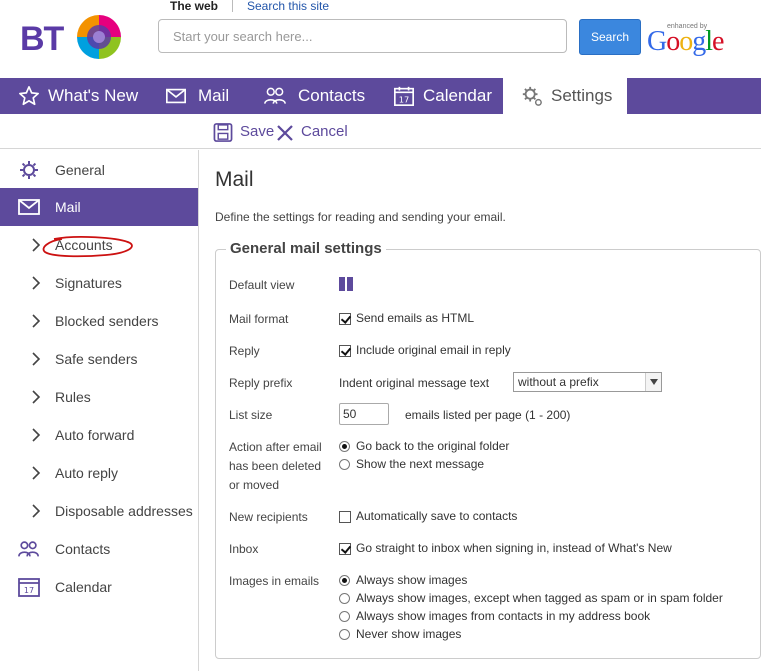  What do you see at coordinates (88, 283) in the screenshot?
I see `sidebar-sub-label: Signatures` at bounding box center [88, 283].